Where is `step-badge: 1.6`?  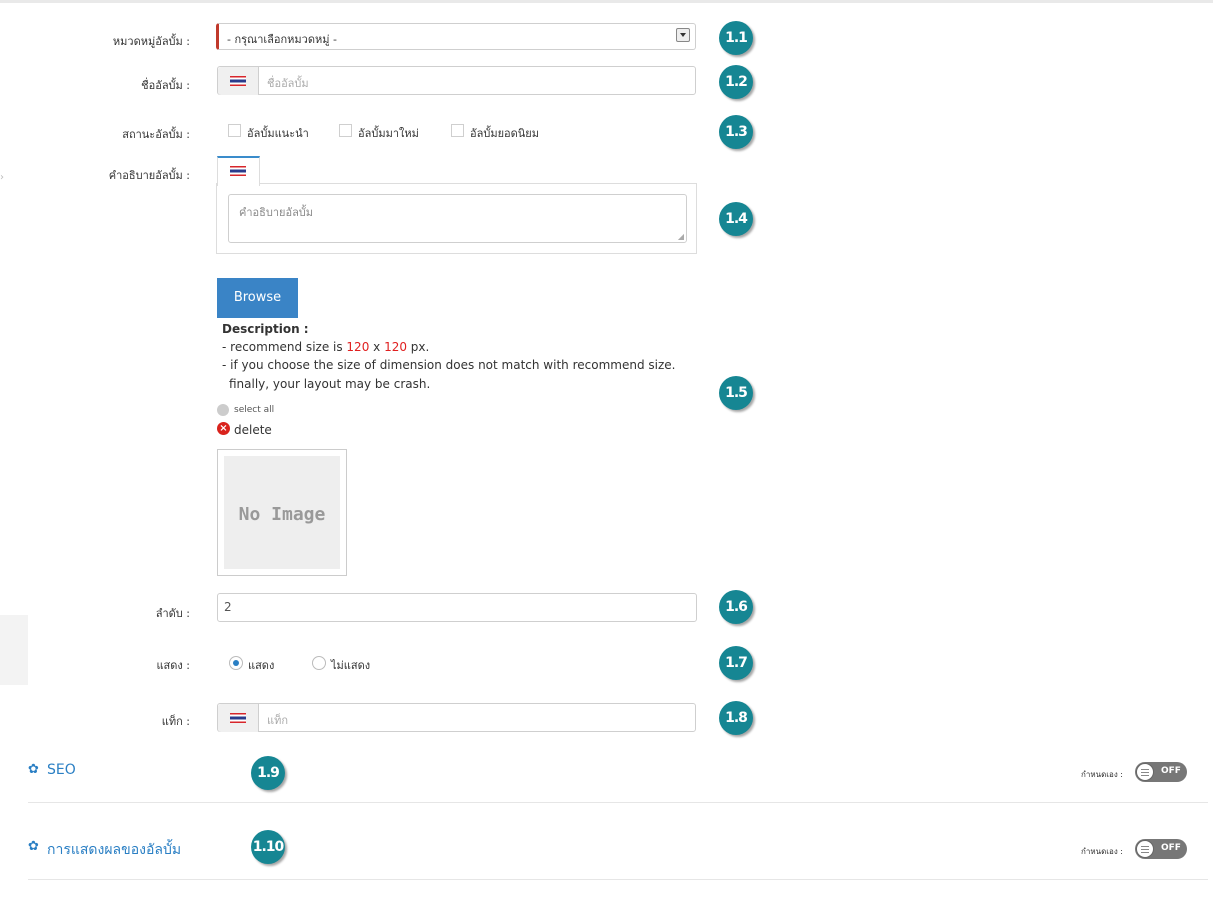 step-badge: 1.6 is located at coordinates (736, 607).